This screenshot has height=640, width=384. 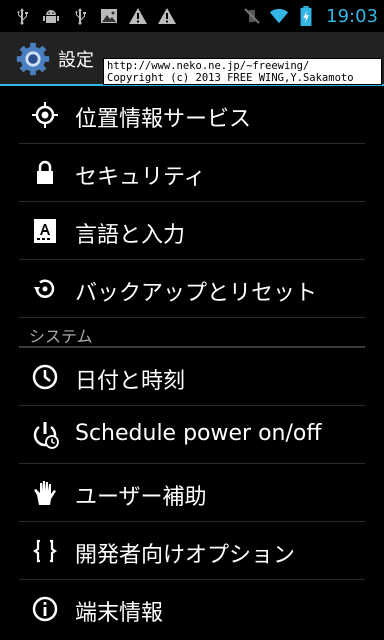 What do you see at coordinates (45, 231) in the screenshot?
I see `keyboard-language-icon` at bounding box center [45, 231].